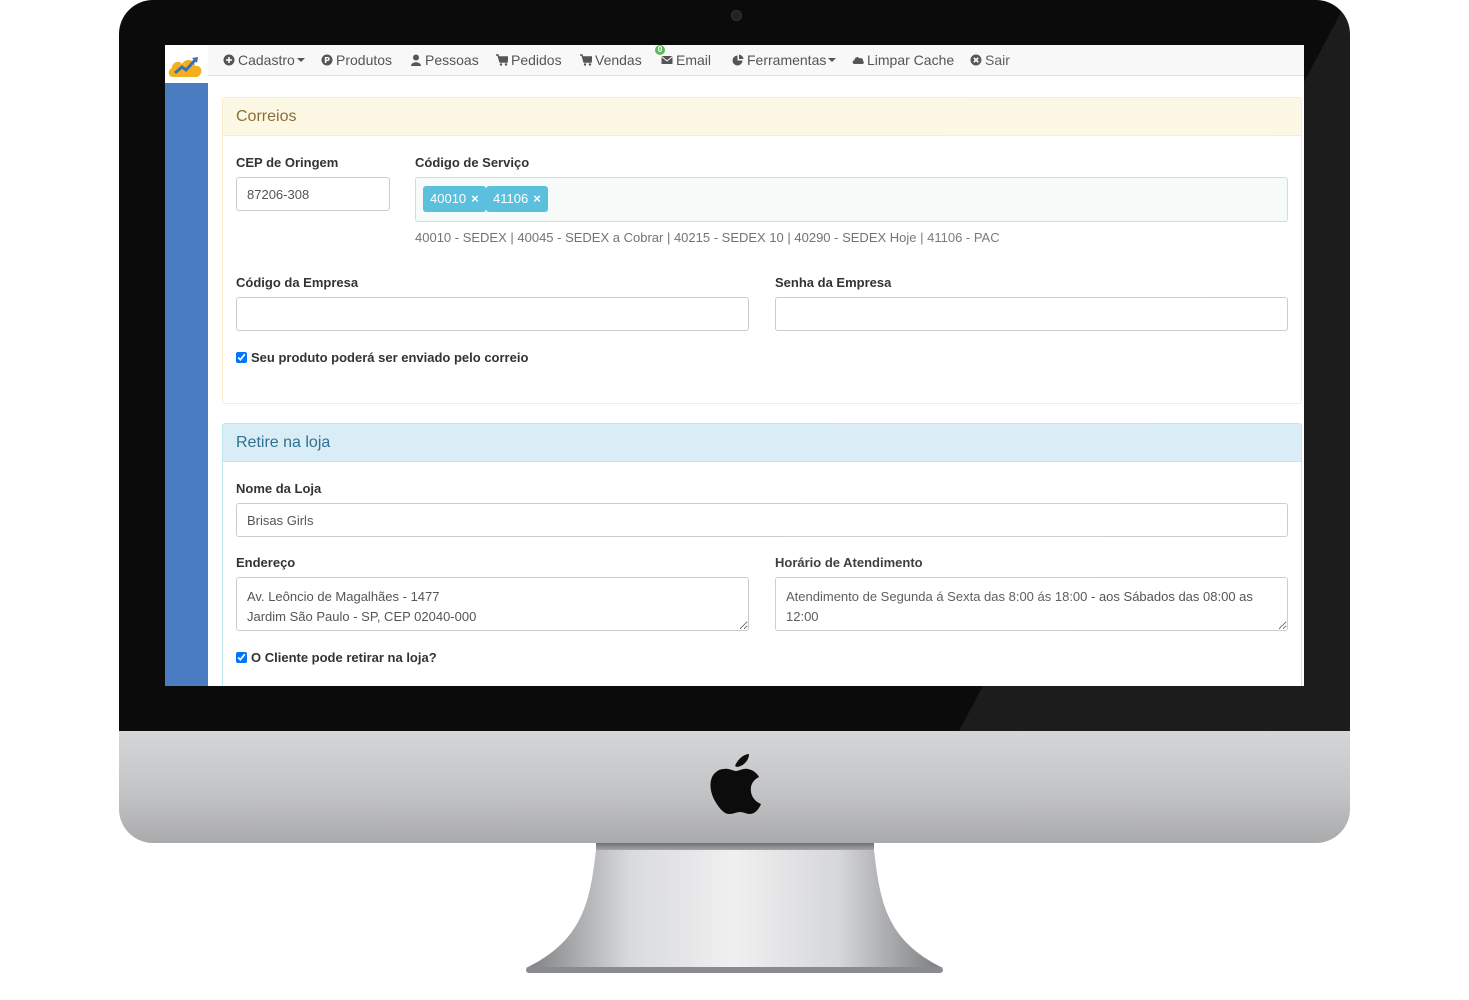 The height and width of the screenshot is (1000, 1469). I want to click on email-count-badge: 0, so click(660, 50).